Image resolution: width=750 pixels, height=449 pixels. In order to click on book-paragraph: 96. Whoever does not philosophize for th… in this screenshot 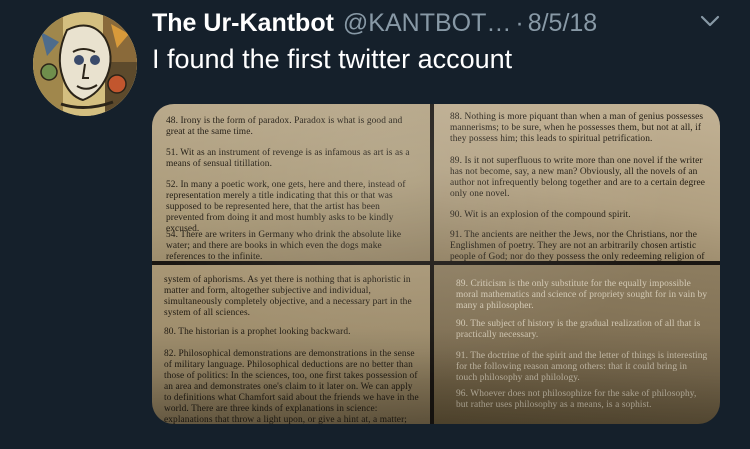, I will do `click(576, 399)`.